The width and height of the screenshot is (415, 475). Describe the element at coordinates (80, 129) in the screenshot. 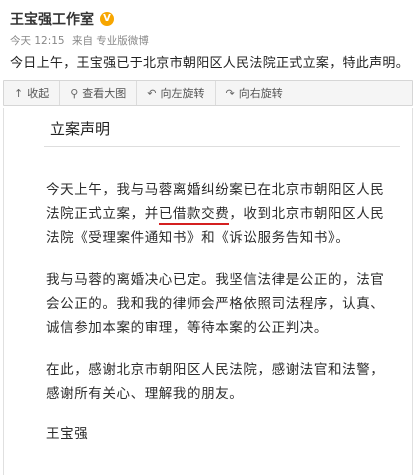

I see `statement-title: 立案声明` at that location.